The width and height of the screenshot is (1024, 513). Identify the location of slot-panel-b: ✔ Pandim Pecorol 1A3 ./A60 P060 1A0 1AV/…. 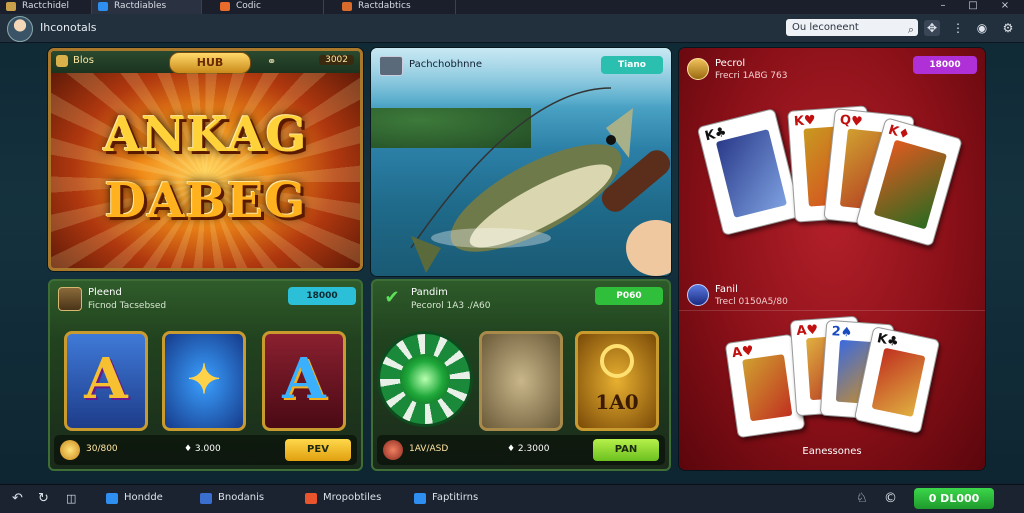
(521, 375).